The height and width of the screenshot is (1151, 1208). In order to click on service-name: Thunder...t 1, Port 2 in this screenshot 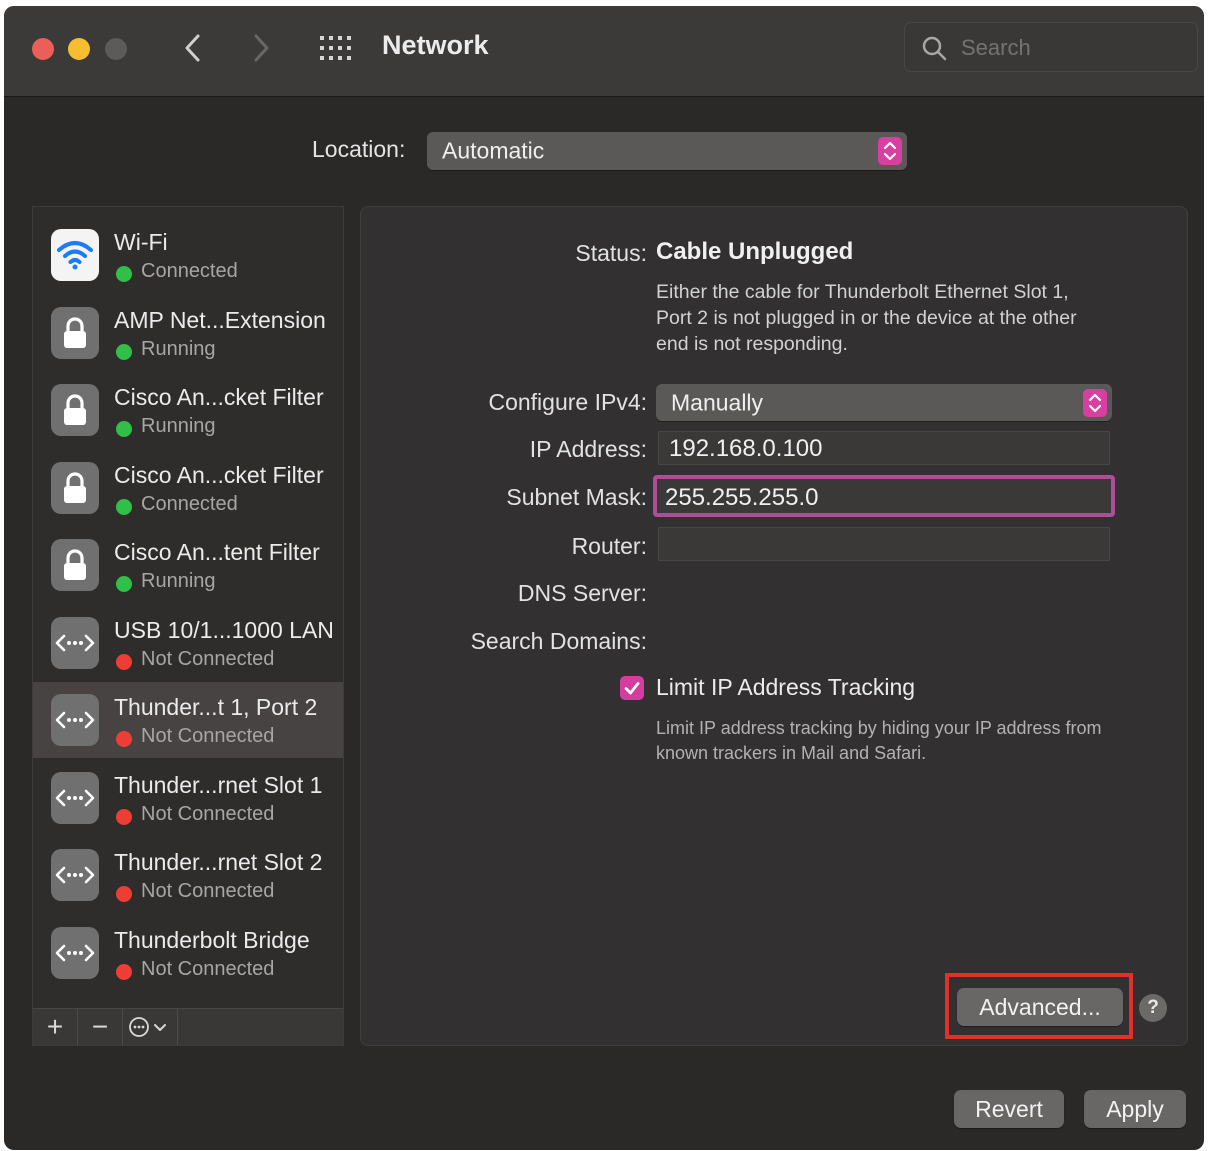, I will do `click(216, 707)`.